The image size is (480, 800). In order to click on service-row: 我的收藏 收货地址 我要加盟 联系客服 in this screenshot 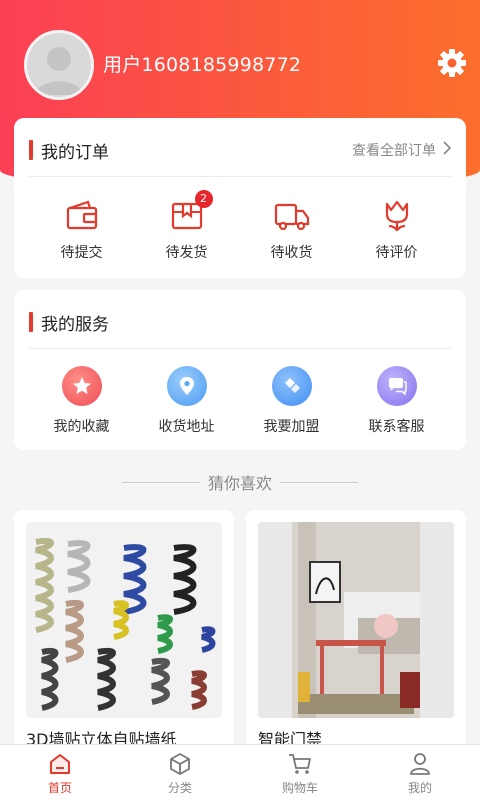, I will do `click(240, 405)`.